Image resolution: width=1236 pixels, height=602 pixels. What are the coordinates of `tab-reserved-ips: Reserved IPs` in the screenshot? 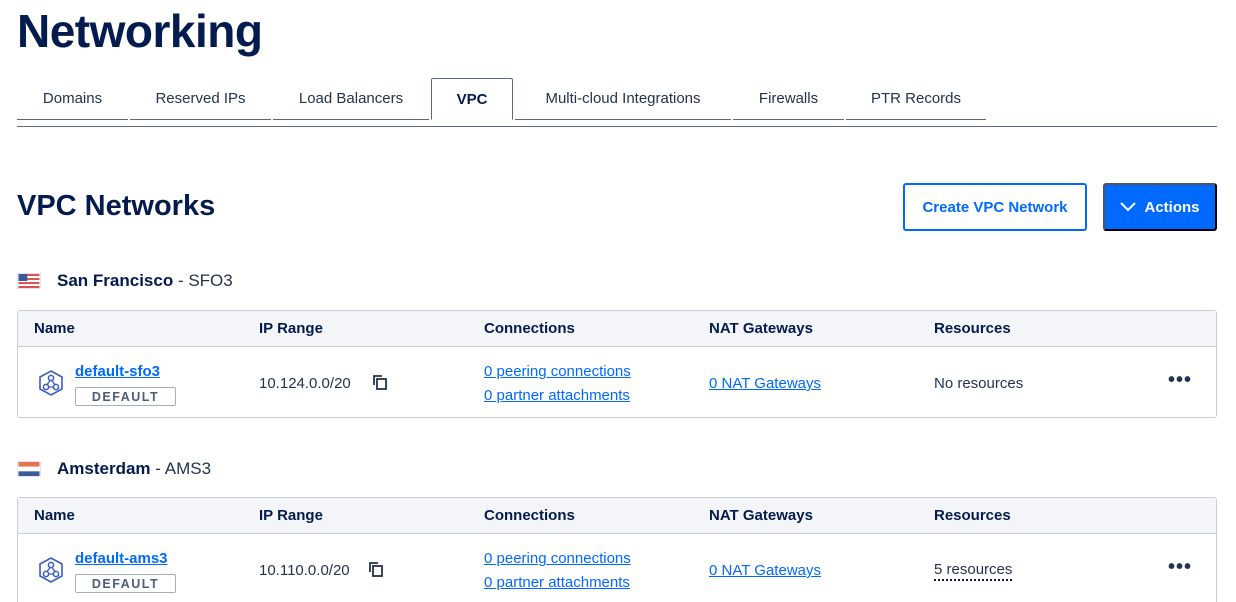 It's located at (200, 99).